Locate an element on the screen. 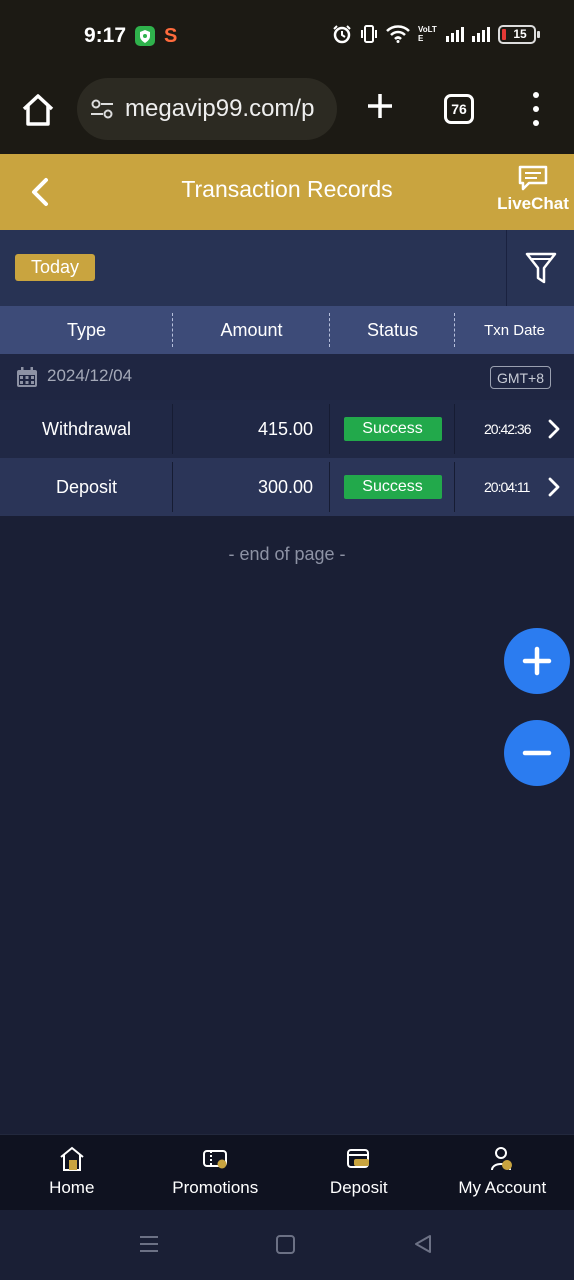 Image resolution: width=574 pixels, height=1280 pixels. browser-home-icon is located at coordinates (38, 110).